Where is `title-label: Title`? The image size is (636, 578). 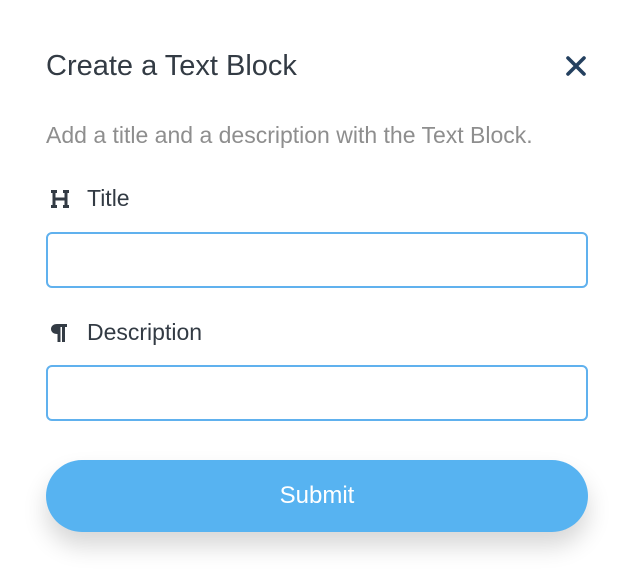 title-label: Title is located at coordinates (108, 198).